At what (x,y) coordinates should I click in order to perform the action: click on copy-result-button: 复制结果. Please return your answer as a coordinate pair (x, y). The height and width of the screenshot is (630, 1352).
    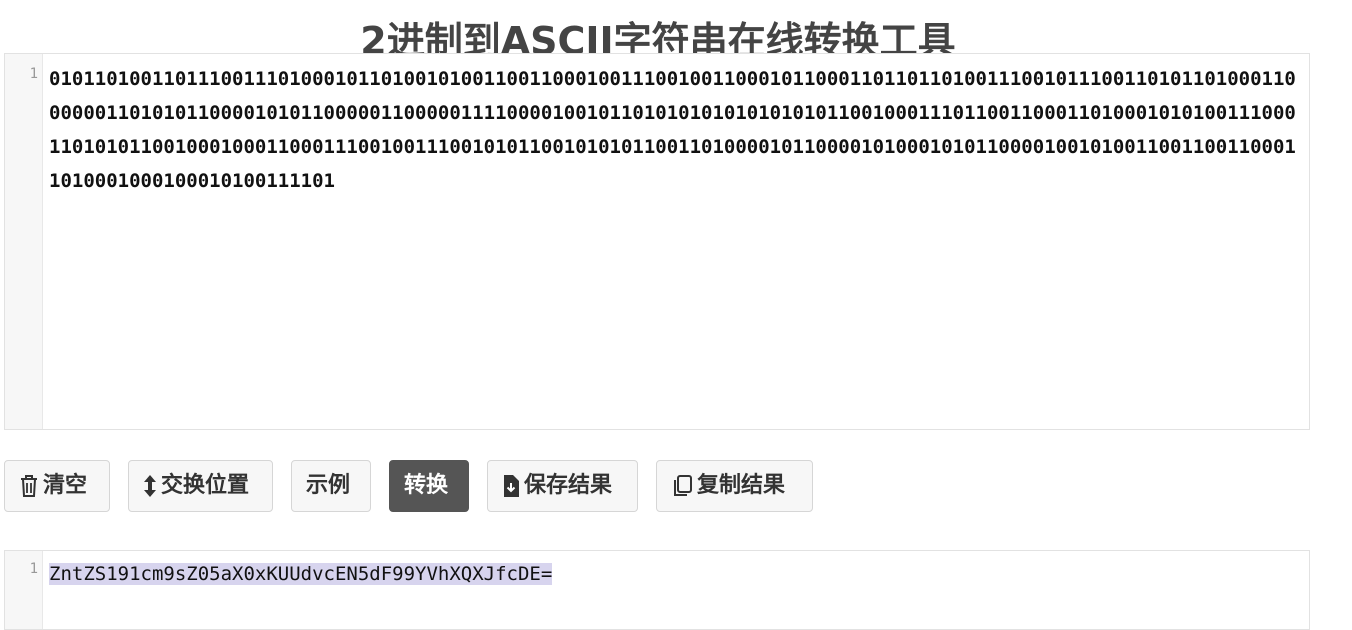
    Looking at the image, I should click on (734, 486).